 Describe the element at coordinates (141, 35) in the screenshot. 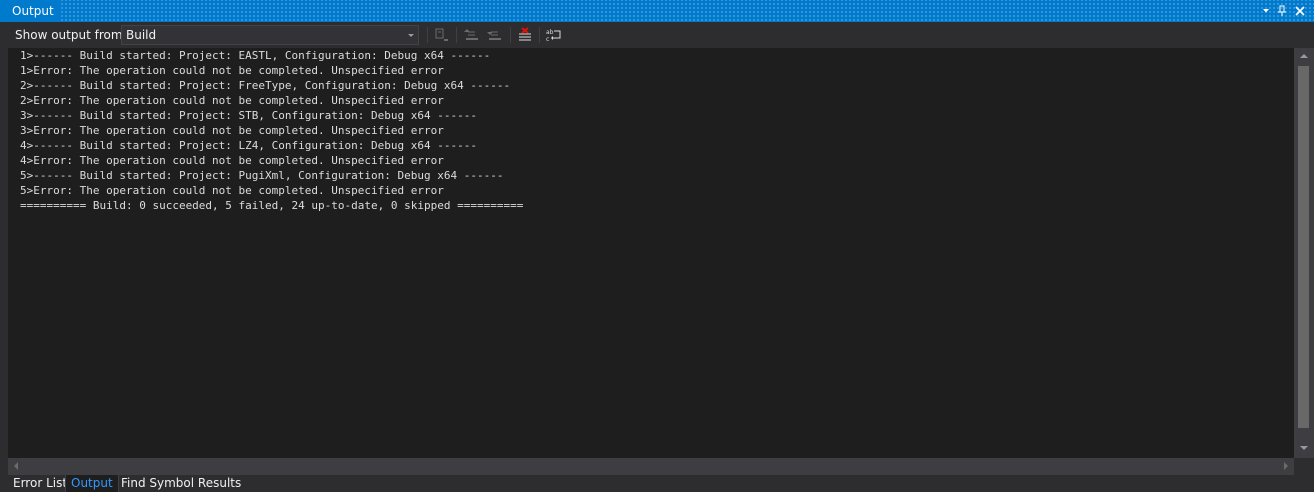

I see `output-source-value: Build` at that location.